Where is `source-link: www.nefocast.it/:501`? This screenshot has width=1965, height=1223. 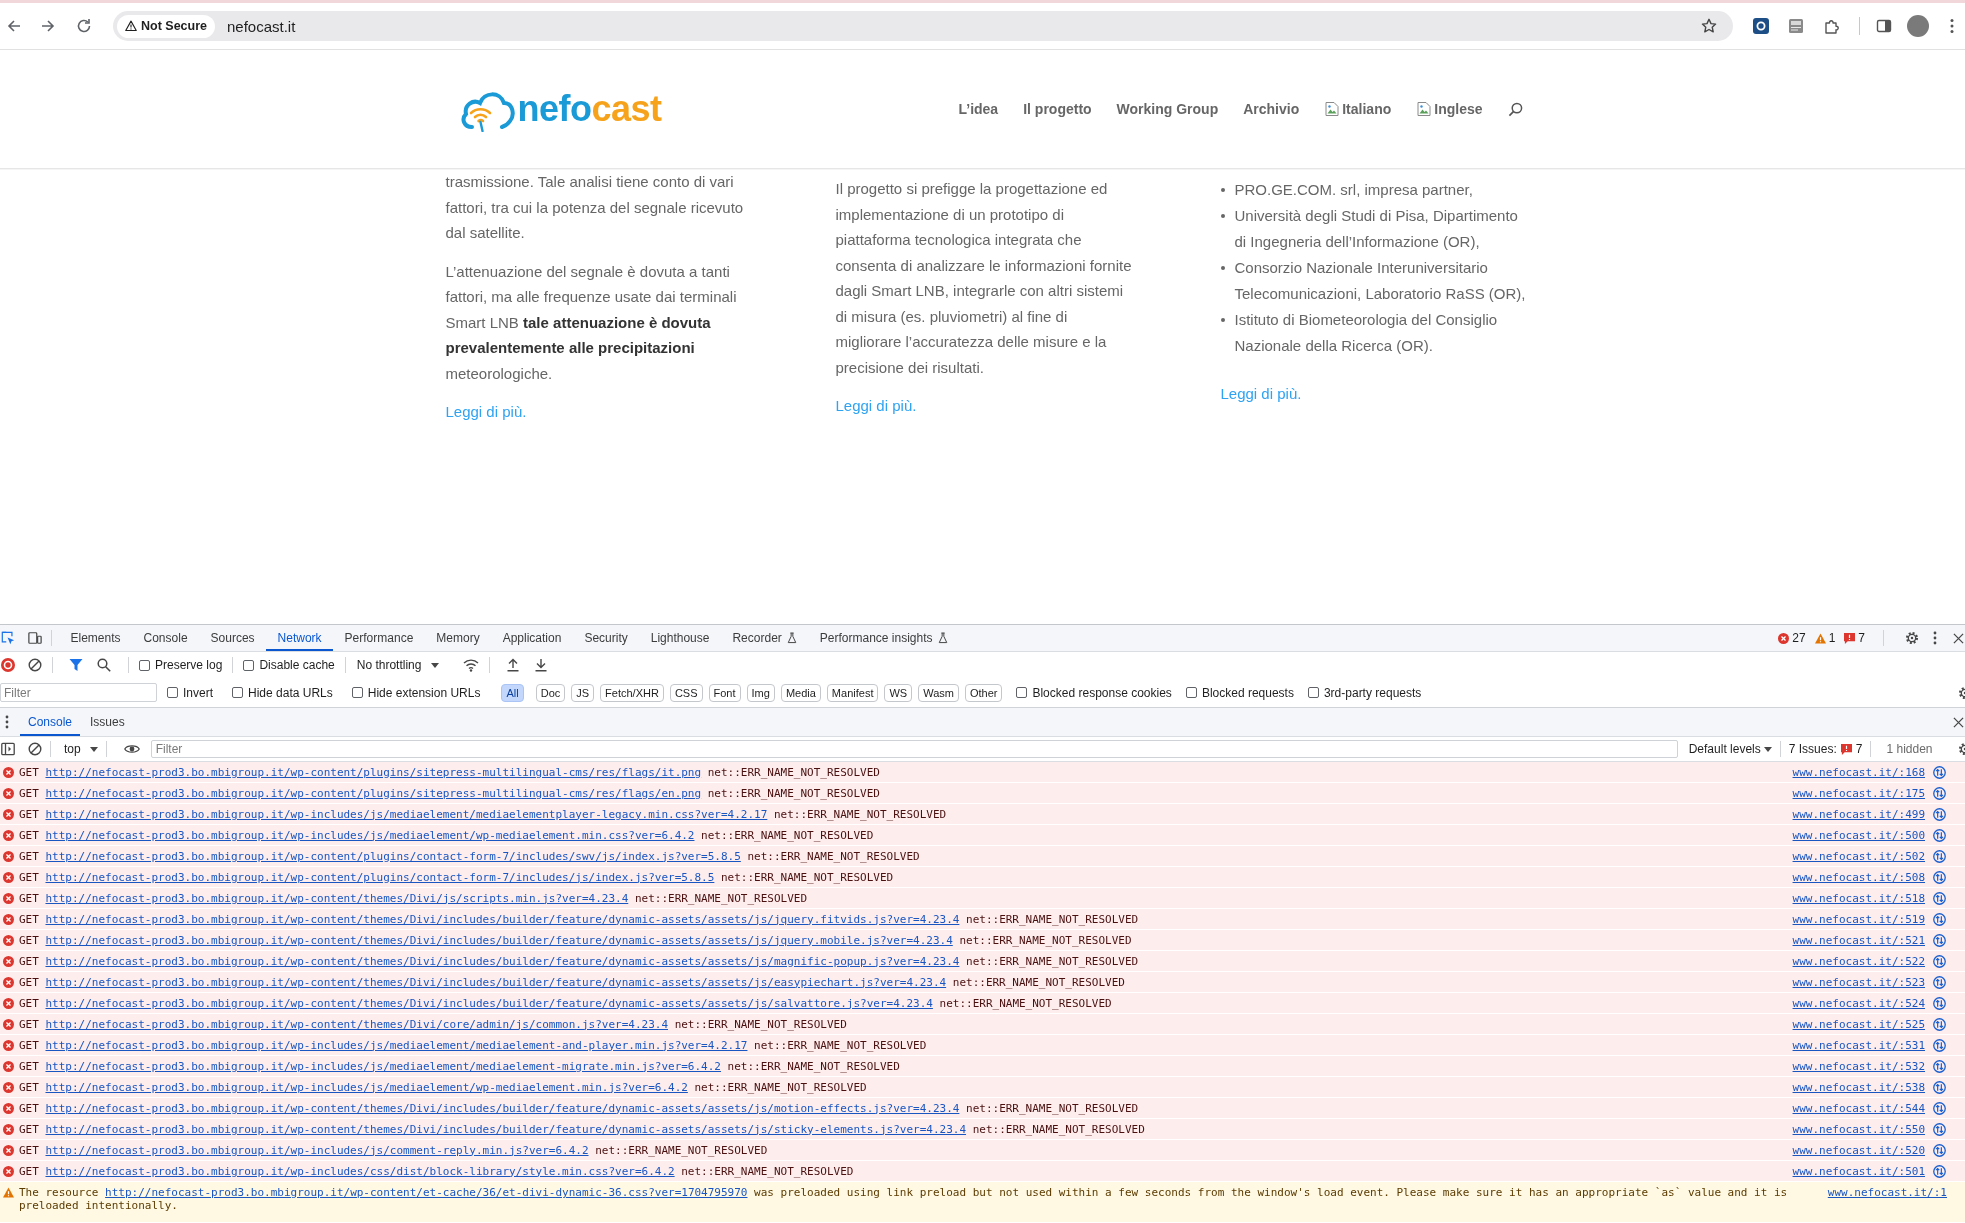
source-link: www.nefocast.it/:501 is located at coordinates (1858, 1171).